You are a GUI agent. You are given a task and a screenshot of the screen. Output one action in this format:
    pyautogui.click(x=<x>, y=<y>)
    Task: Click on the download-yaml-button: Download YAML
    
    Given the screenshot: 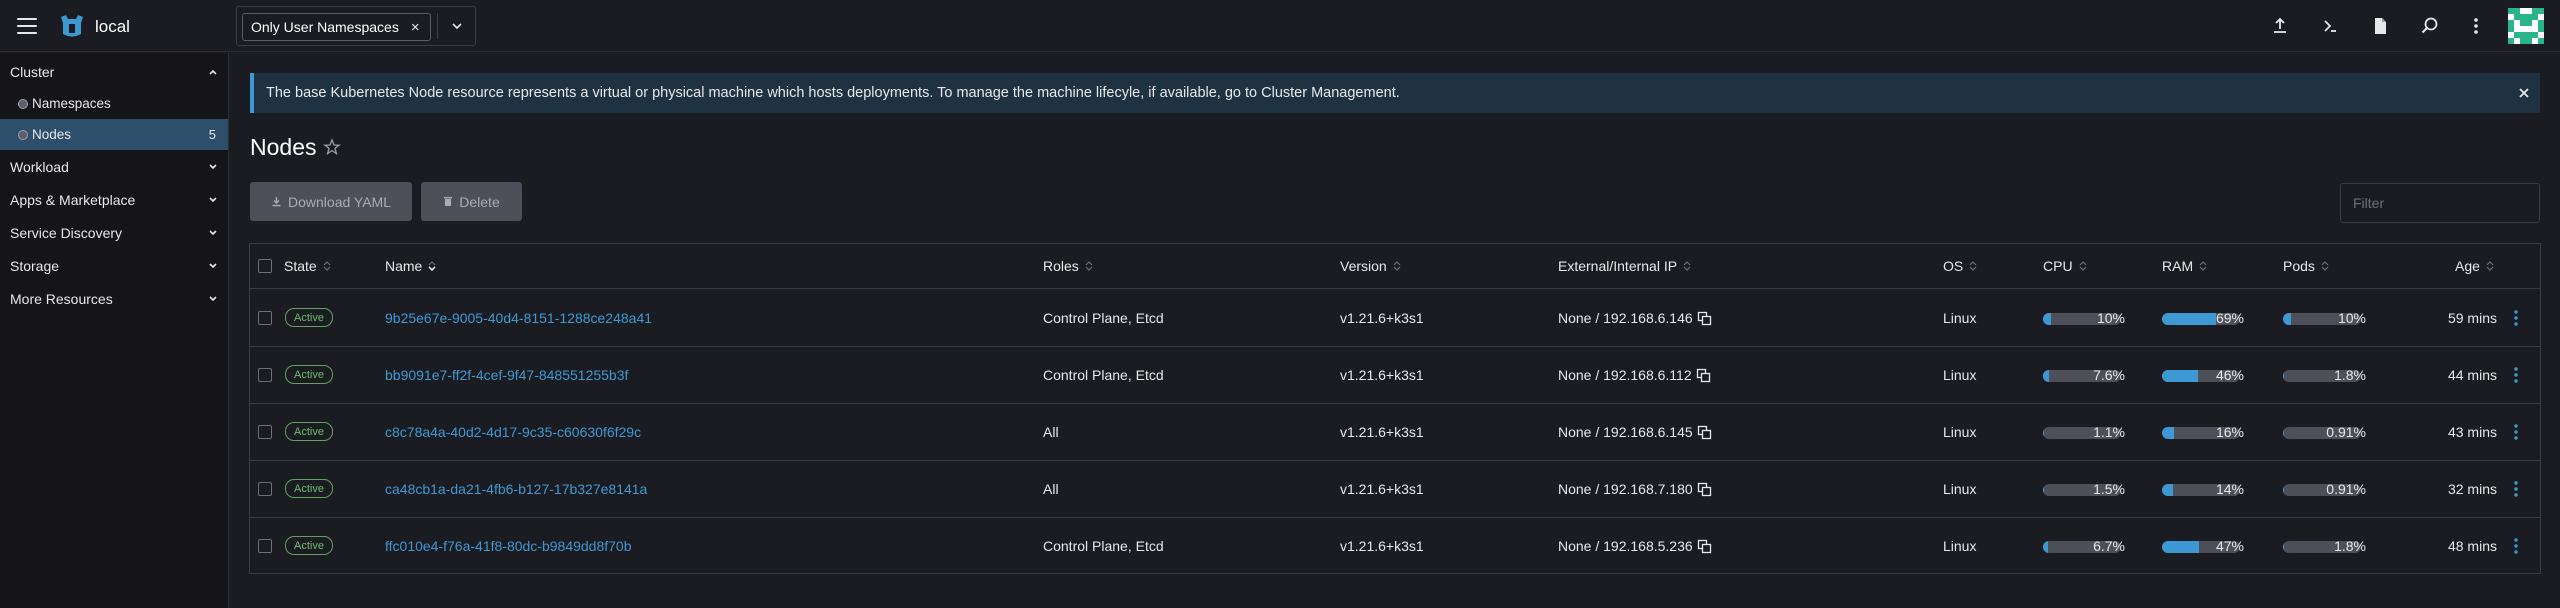 What is the action you would take?
    pyautogui.click(x=331, y=201)
    